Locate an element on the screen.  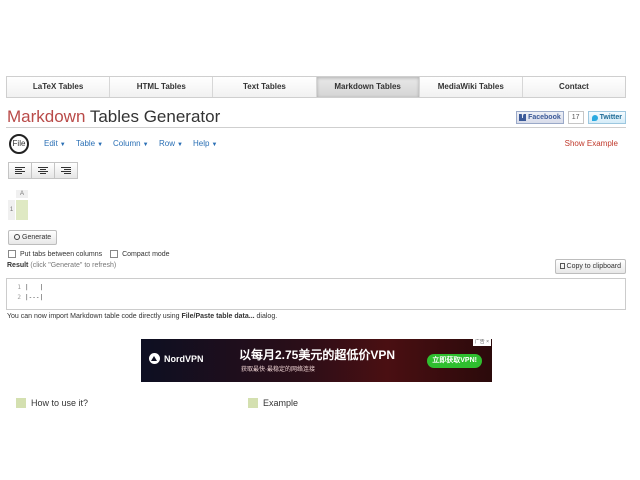
align-right-button is located at coordinates (66, 170).